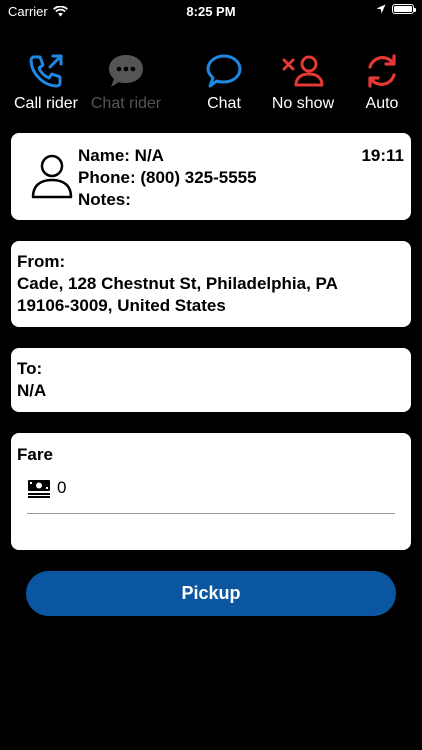  I want to click on chat-bubble-icon, so click(224, 71).